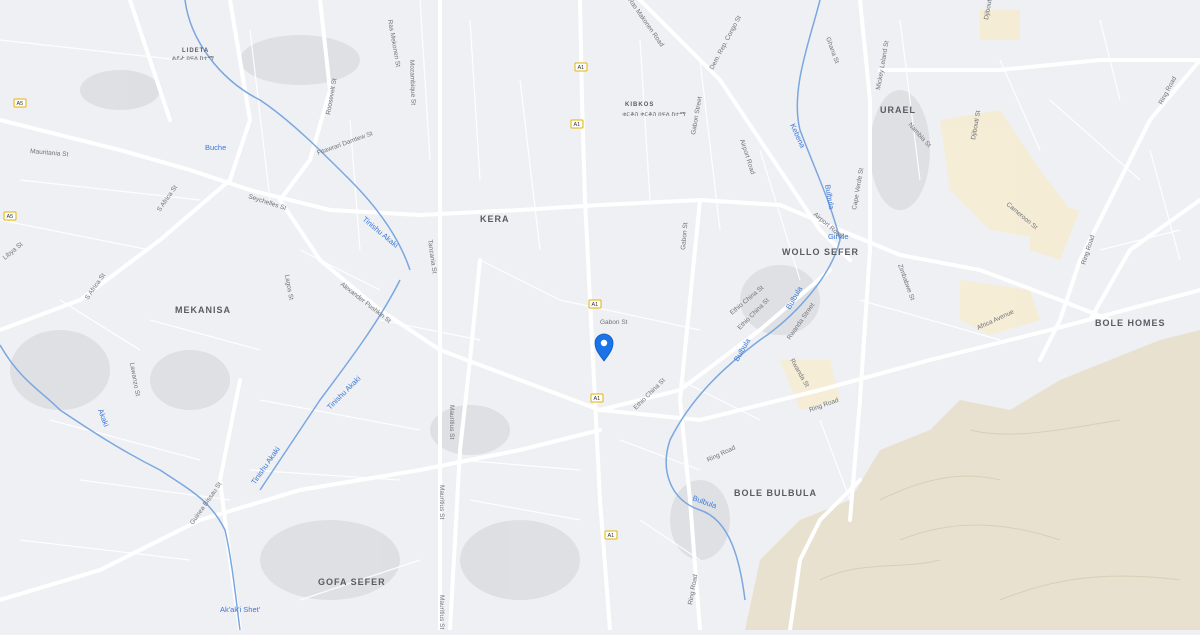 The image size is (1200, 635). What do you see at coordinates (495, 219) in the screenshot?
I see `area-kera: KERA` at bounding box center [495, 219].